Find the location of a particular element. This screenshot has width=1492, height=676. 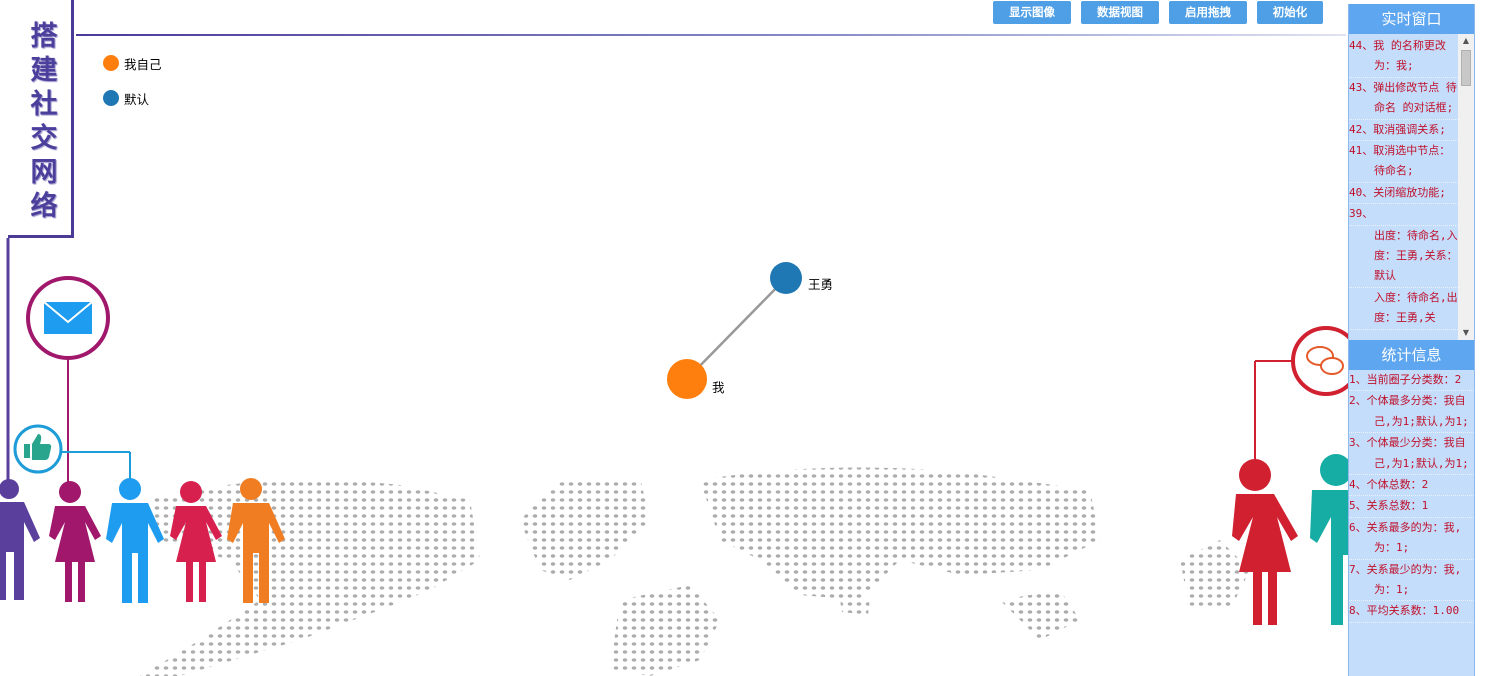

log-entry: 39、 is located at coordinates (1403, 215).